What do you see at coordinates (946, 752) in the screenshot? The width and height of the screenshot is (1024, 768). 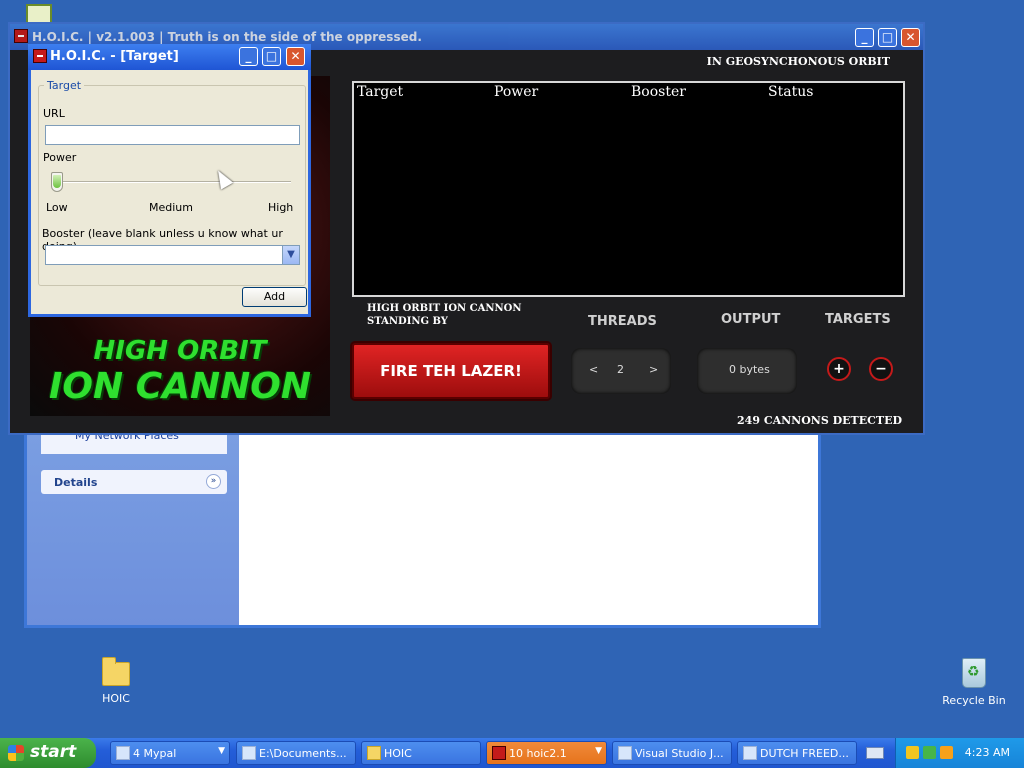 I see `search-icon` at bounding box center [946, 752].